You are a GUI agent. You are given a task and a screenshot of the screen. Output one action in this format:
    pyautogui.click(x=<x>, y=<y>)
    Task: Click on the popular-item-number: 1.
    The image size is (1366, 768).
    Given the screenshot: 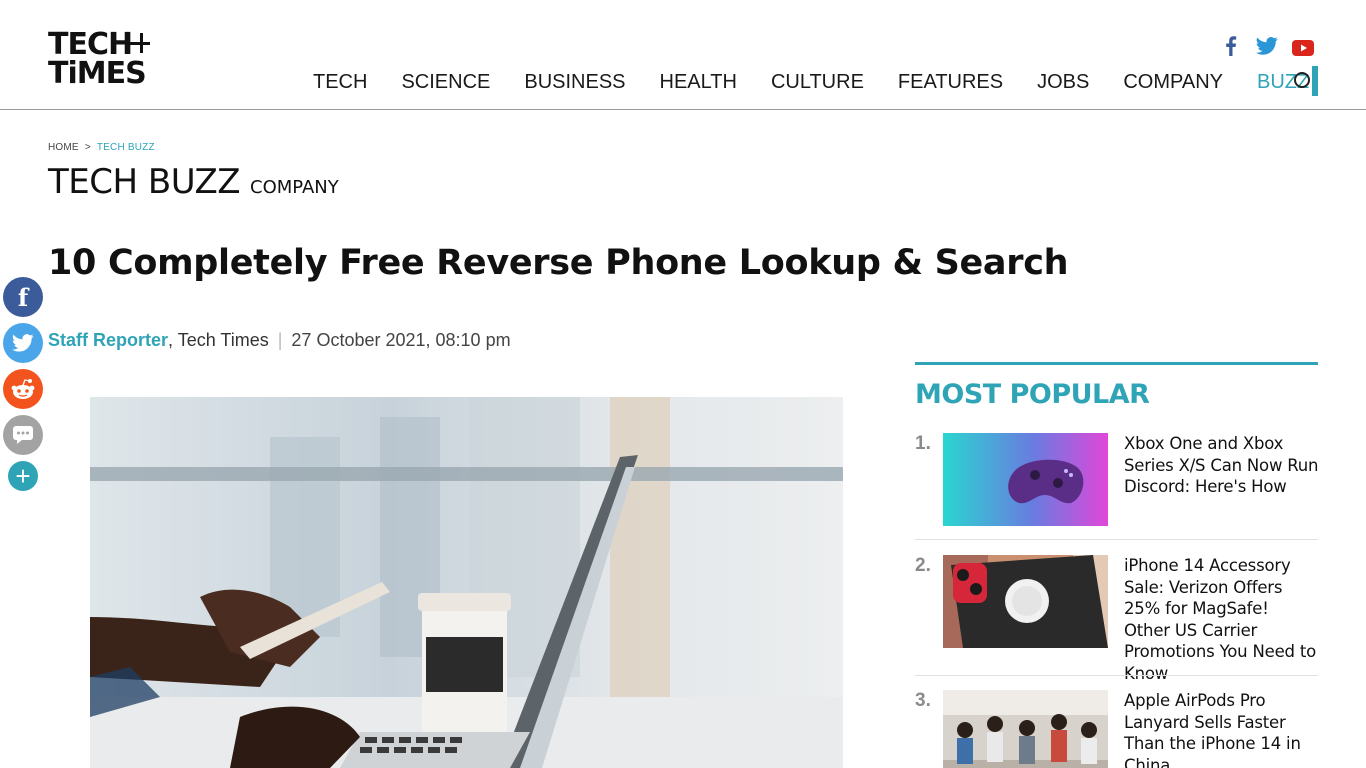 What is the action you would take?
    pyautogui.click(x=923, y=443)
    